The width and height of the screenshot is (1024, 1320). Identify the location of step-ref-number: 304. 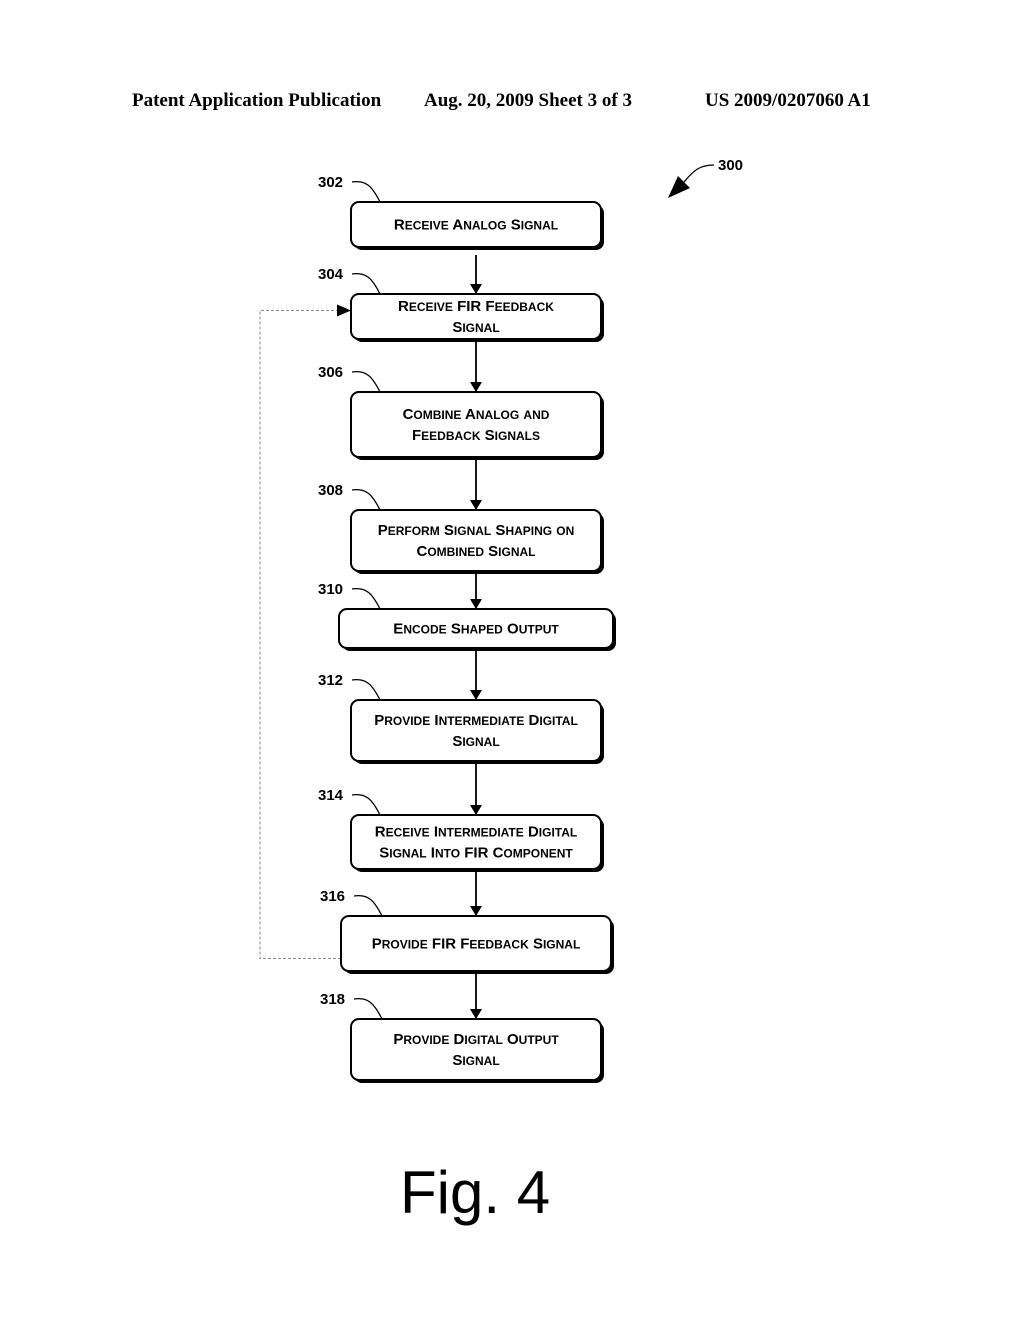
(331, 274).